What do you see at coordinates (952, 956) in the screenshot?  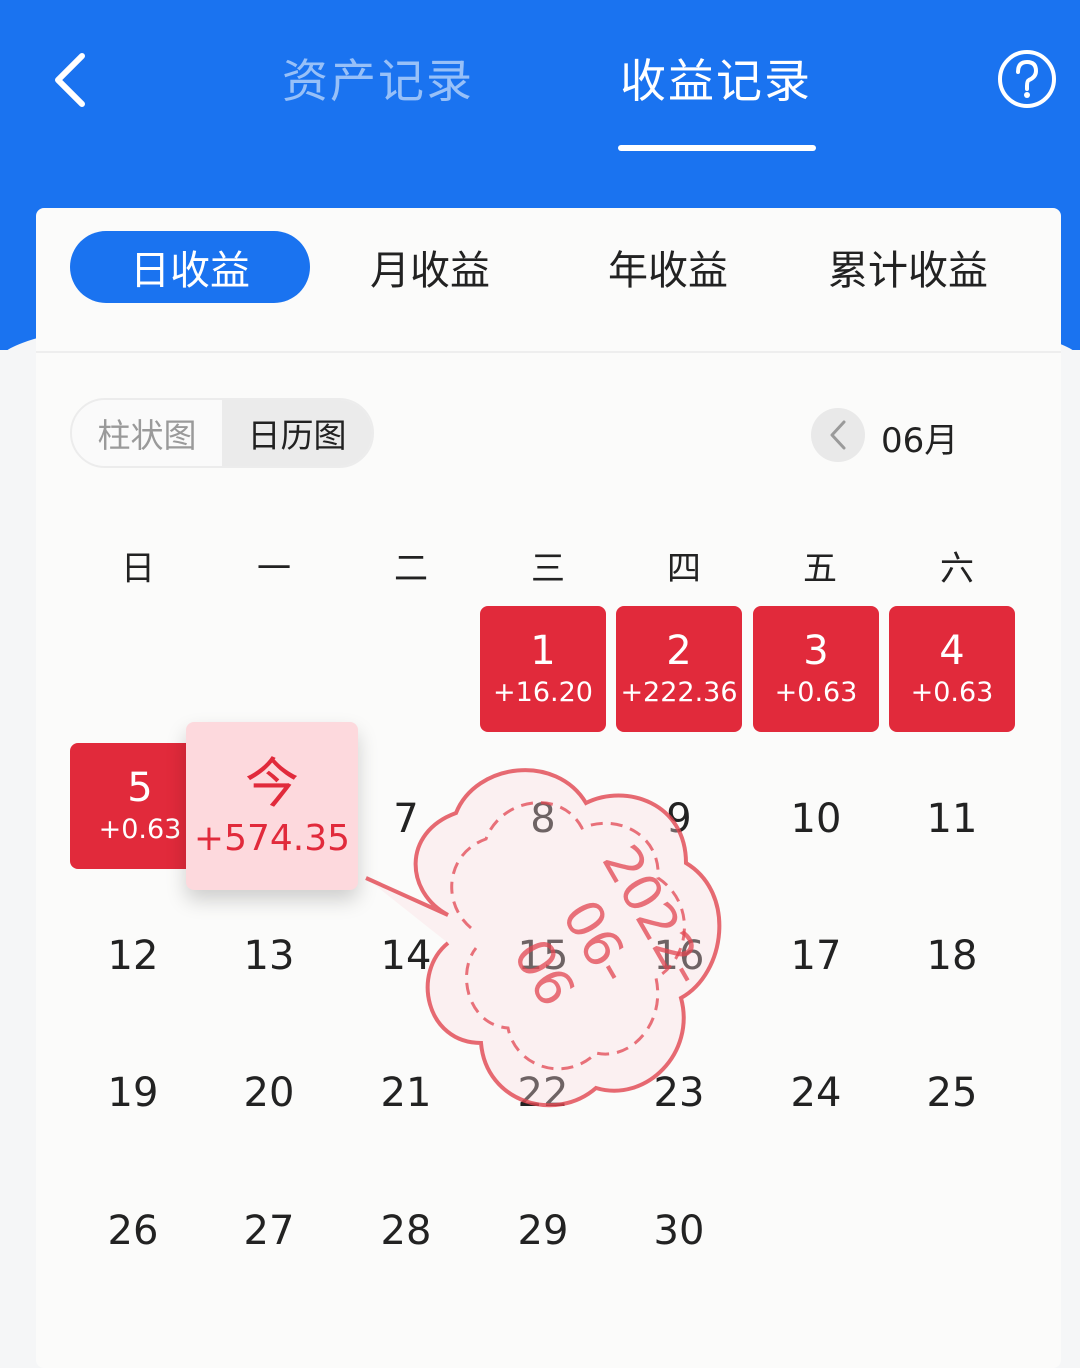 I see `calendar-day-18: 18` at bounding box center [952, 956].